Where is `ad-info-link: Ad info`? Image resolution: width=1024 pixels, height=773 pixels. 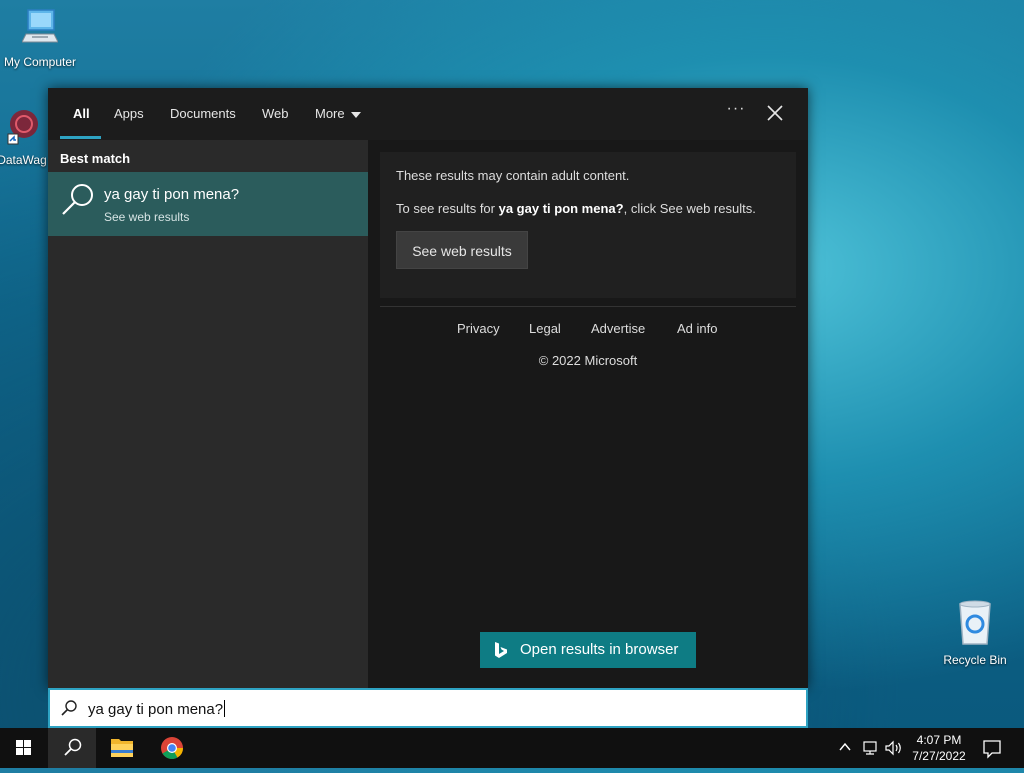 ad-info-link: Ad info is located at coordinates (697, 328).